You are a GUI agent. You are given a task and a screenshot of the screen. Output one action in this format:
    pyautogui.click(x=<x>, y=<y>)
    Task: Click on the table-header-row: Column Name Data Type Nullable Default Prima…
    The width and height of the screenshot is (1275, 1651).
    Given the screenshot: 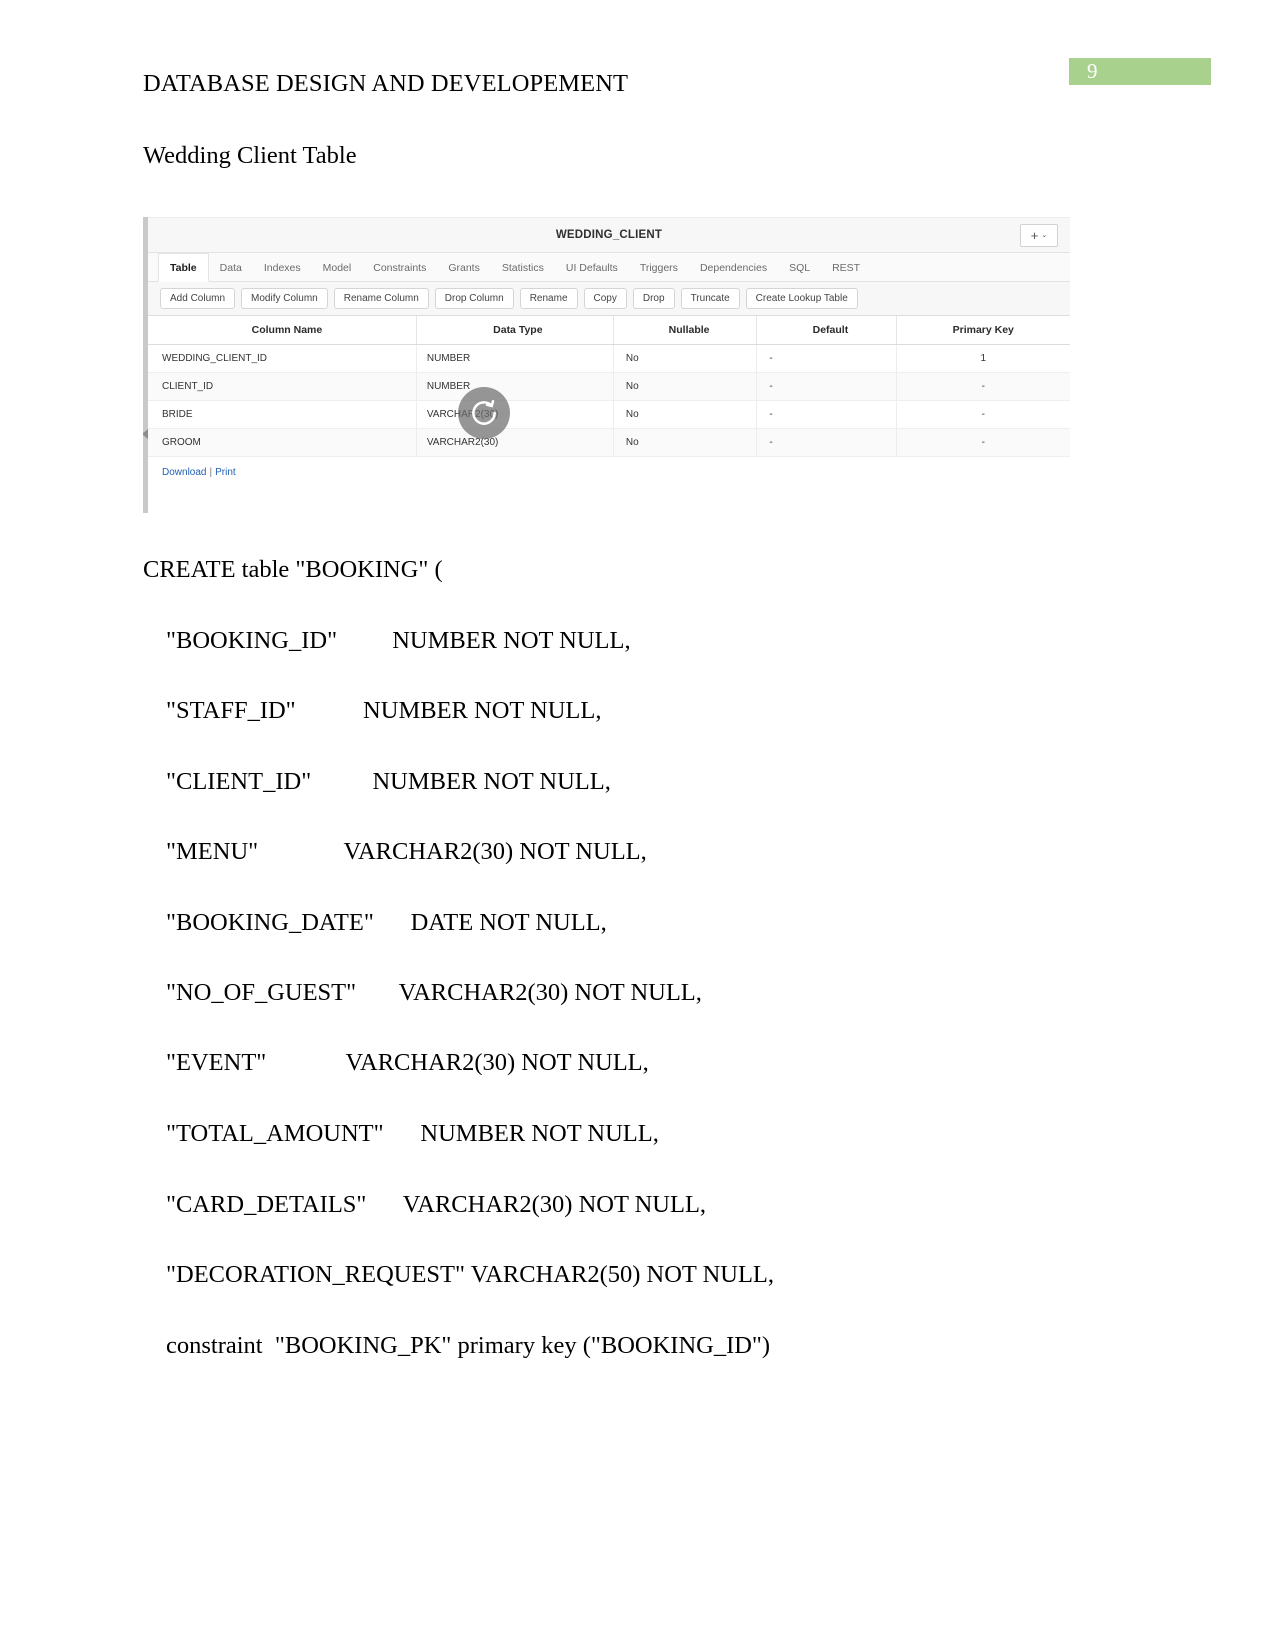 What is the action you would take?
    pyautogui.click(x=609, y=330)
    